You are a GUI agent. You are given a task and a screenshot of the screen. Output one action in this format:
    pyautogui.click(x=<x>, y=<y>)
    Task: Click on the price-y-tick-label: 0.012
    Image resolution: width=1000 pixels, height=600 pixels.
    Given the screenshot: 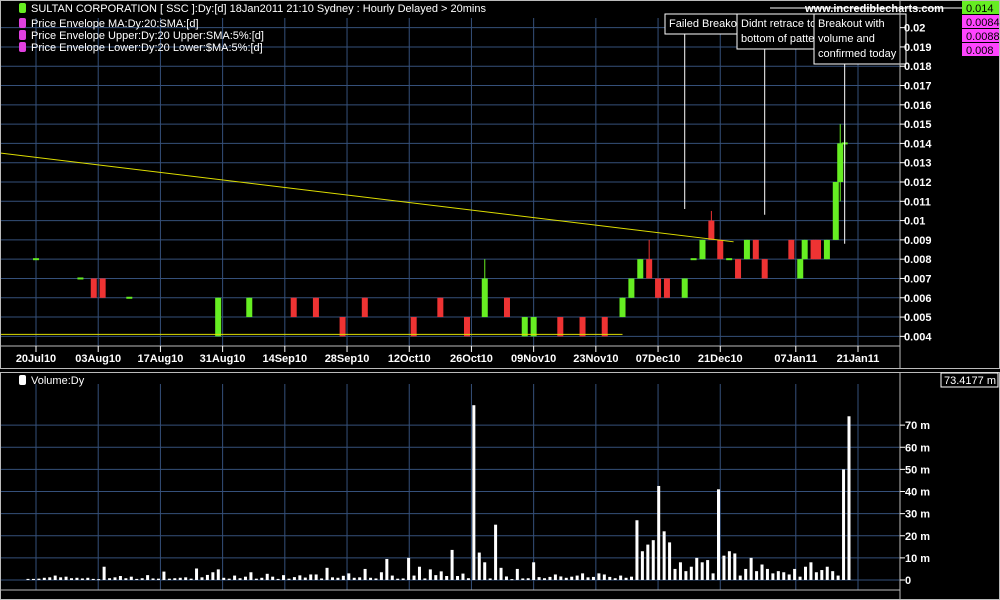 What is the action you would take?
    pyautogui.click(x=918, y=183)
    